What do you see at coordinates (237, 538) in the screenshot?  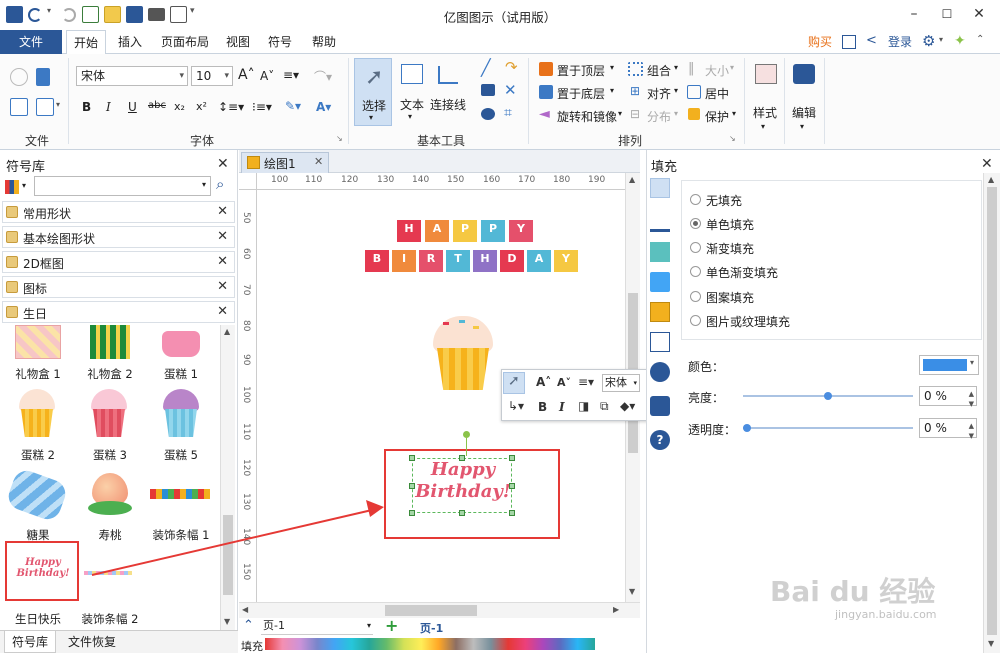 I see `annotation-arrow` at bounding box center [237, 538].